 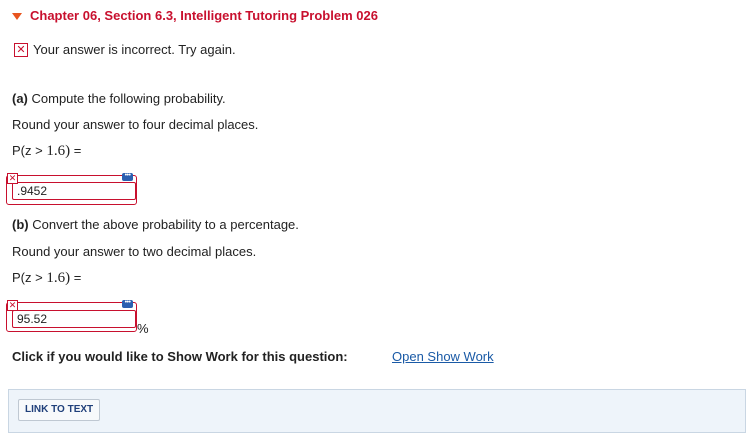 What do you see at coordinates (58, 151) in the screenshot?
I see `part-a-expr-math: 1.6)` at bounding box center [58, 151].